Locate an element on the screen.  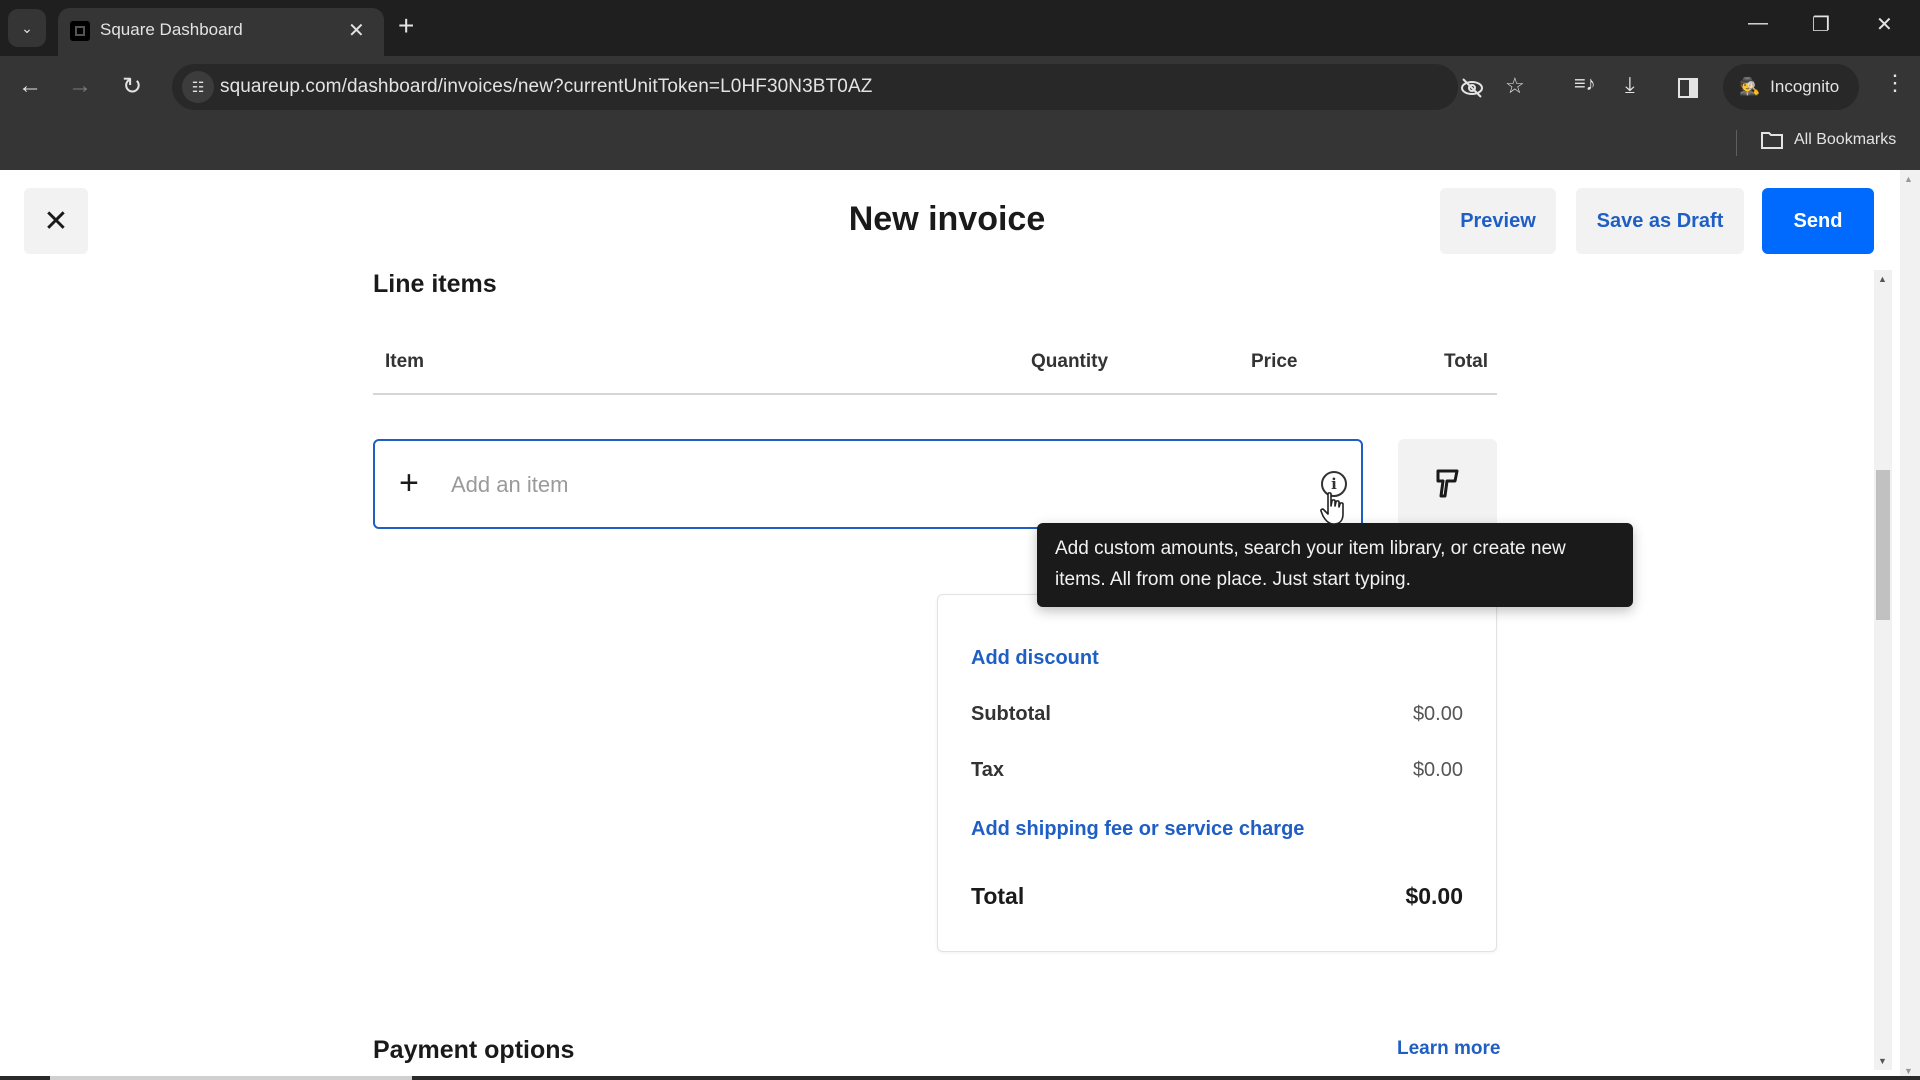
add-discount-link: Add discount is located at coordinates (1035, 658).